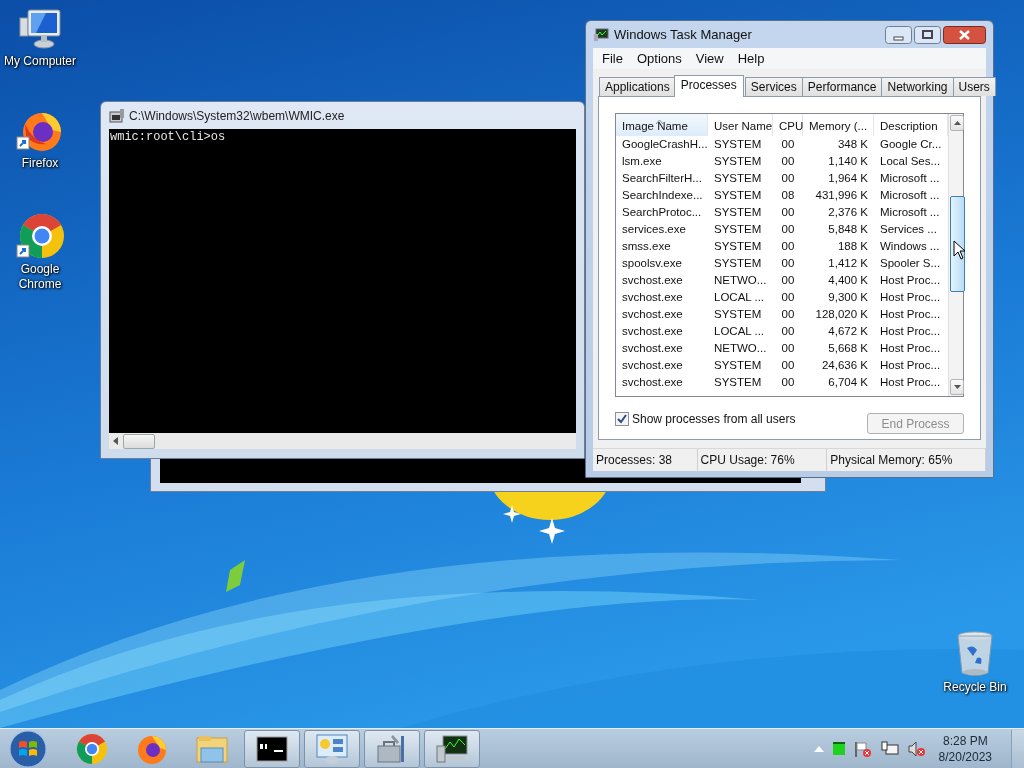 The image size is (1024, 768). I want to click on close-button, so click(964, 34).